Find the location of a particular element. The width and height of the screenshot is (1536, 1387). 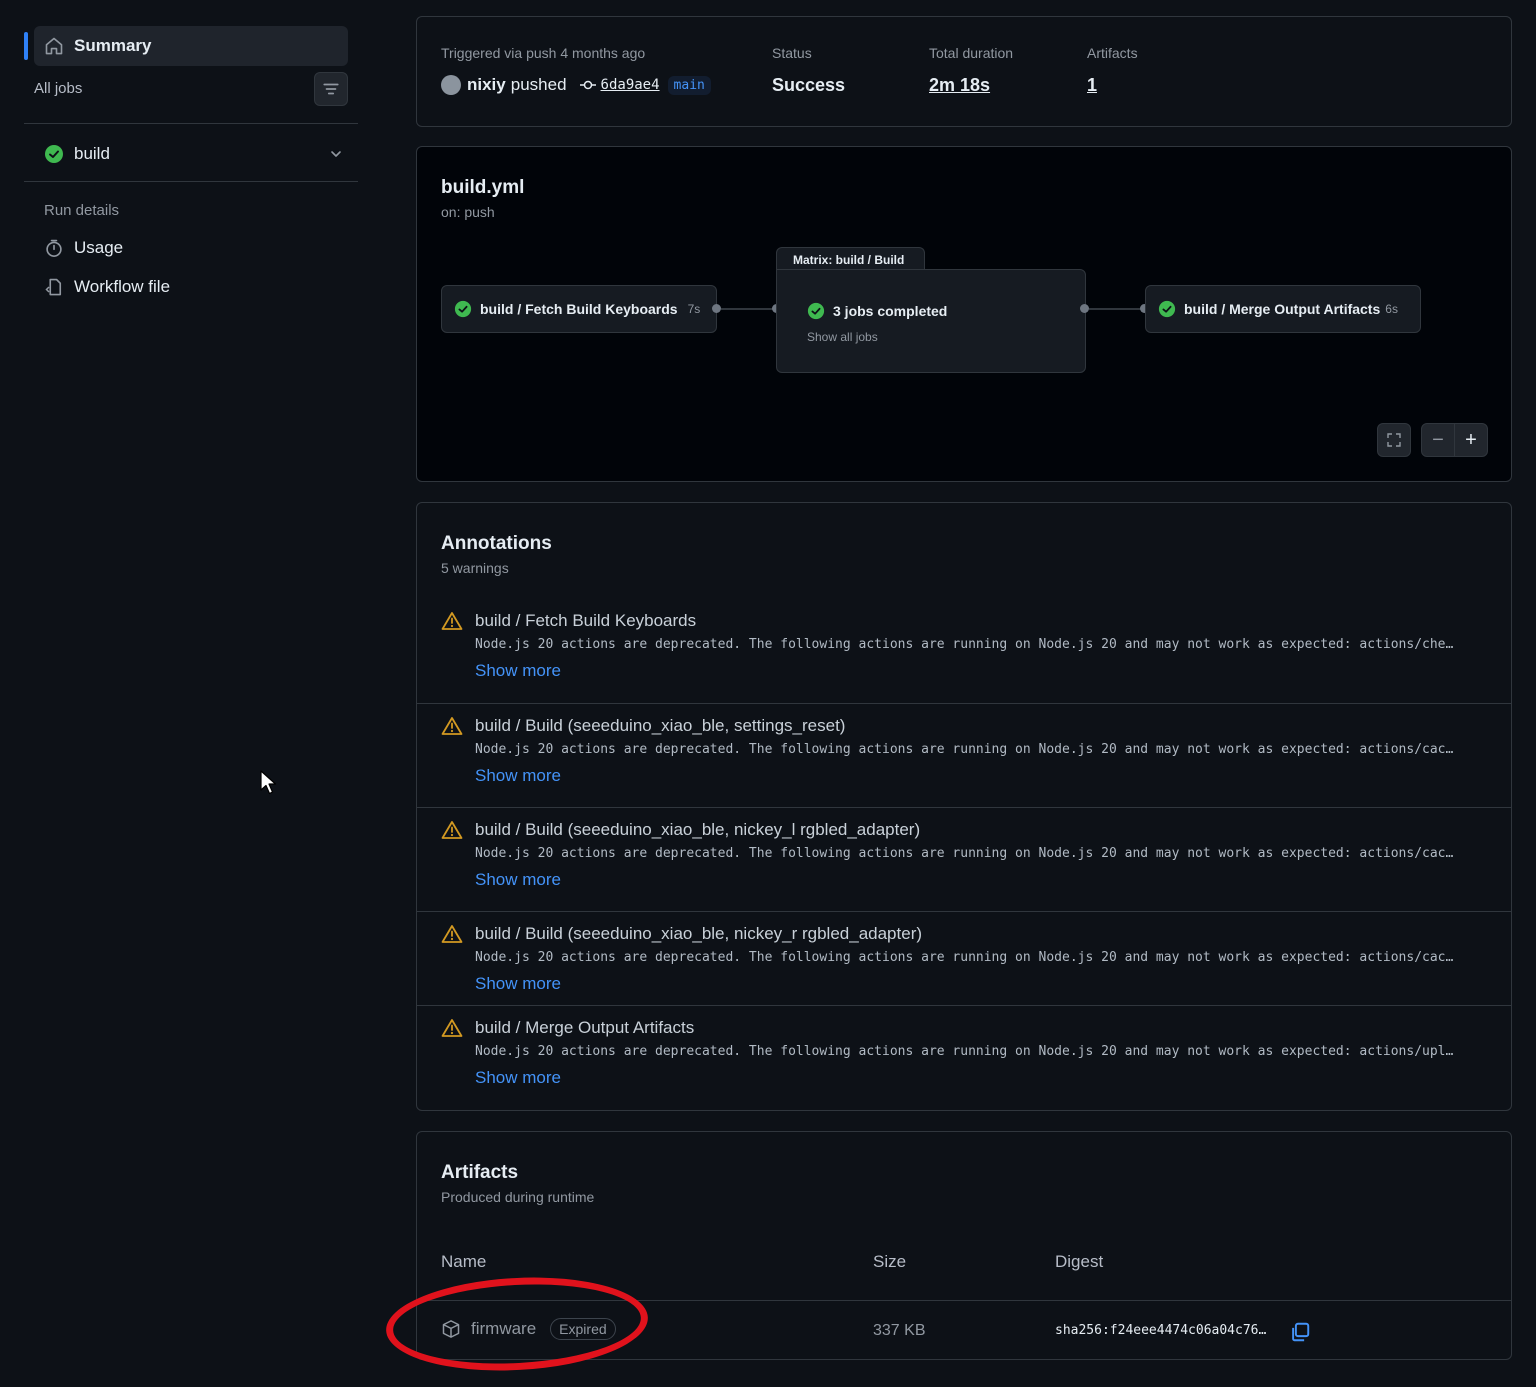

workflow-file-name: build.yml is located at coordinates (483, 187).